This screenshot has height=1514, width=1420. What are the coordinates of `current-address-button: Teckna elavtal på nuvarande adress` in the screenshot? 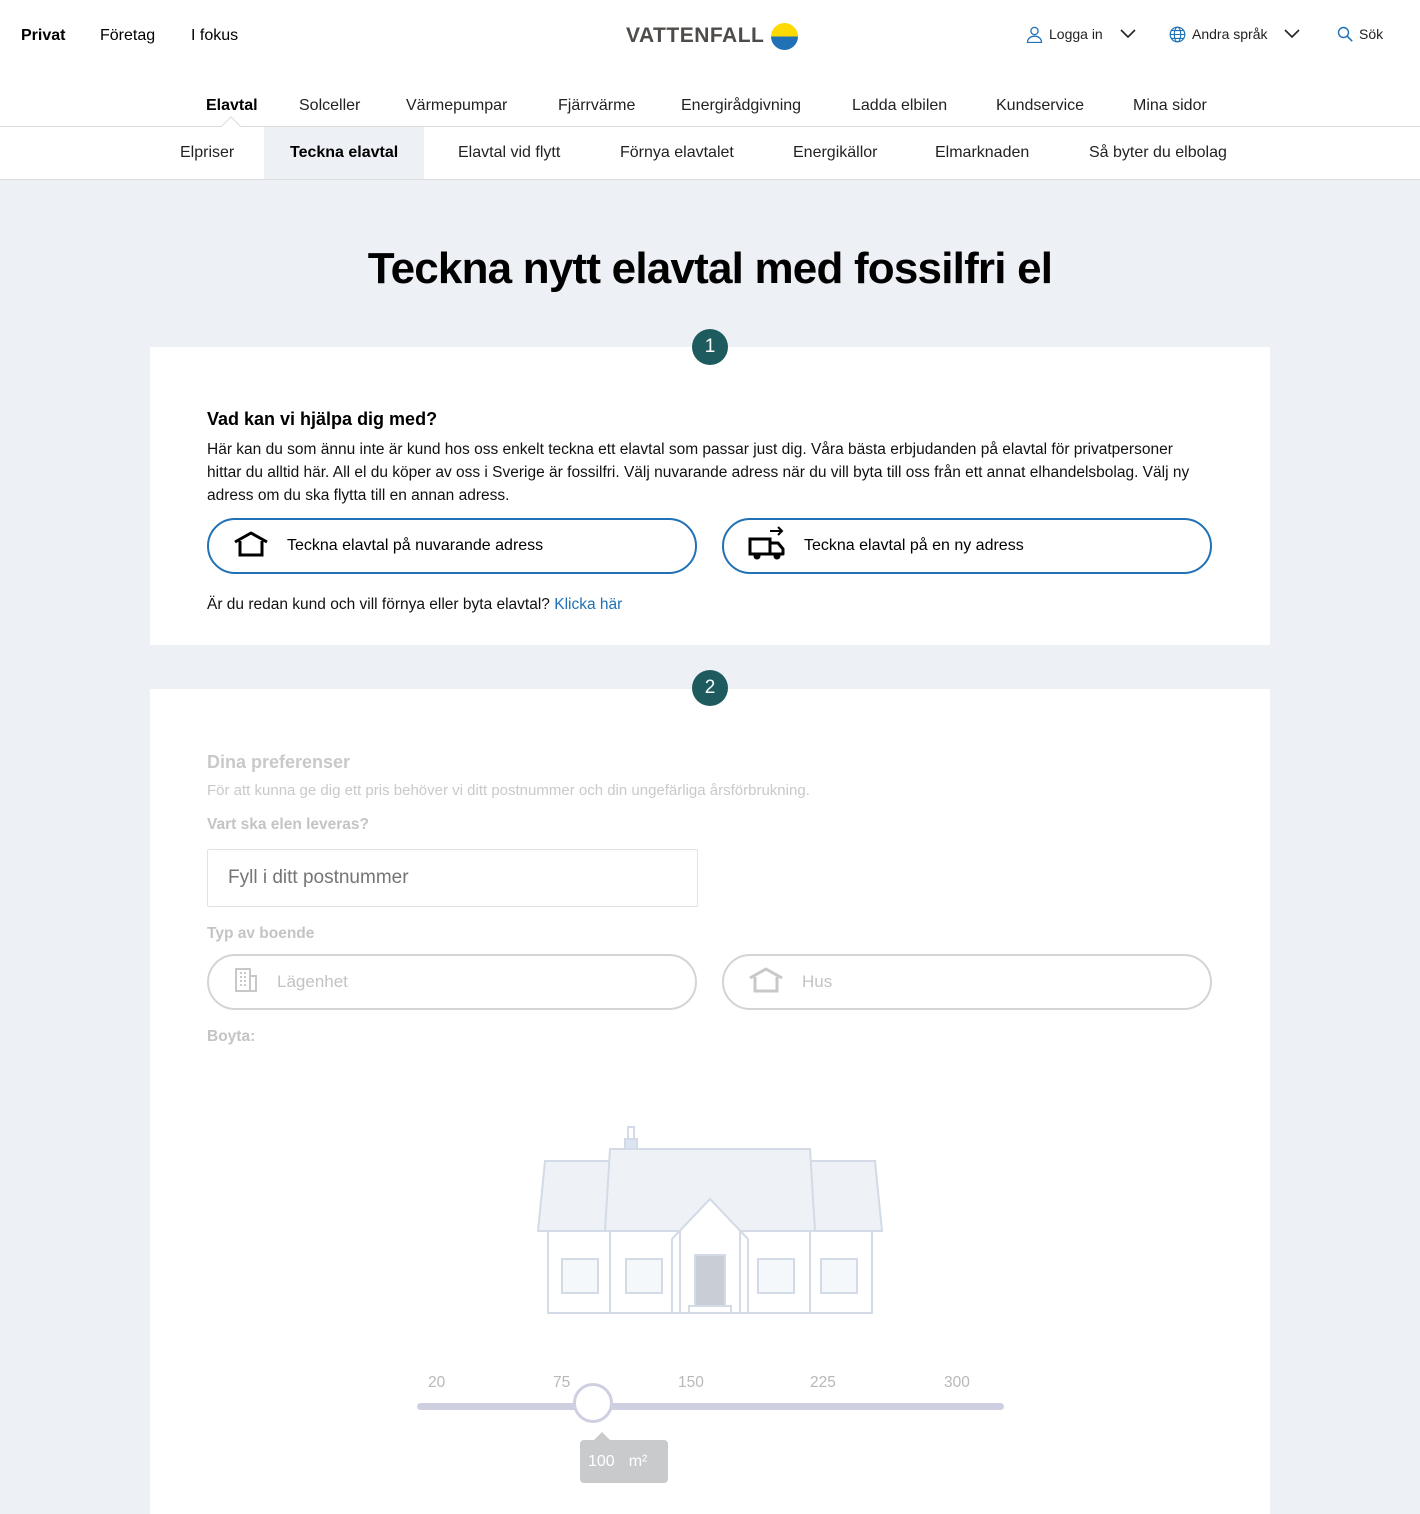 It's located at (452, 546).